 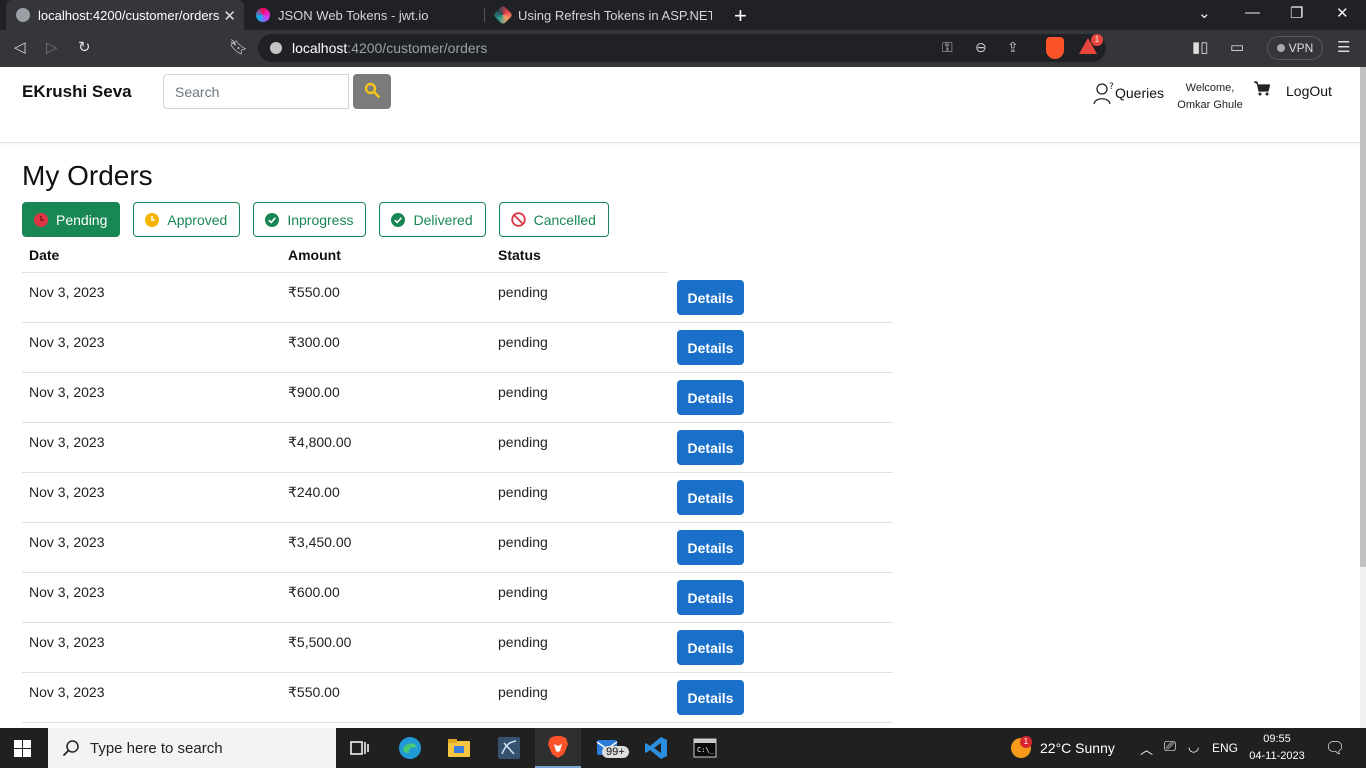 I want to click on new-tab-icon: +, so click(x=740, y=16).